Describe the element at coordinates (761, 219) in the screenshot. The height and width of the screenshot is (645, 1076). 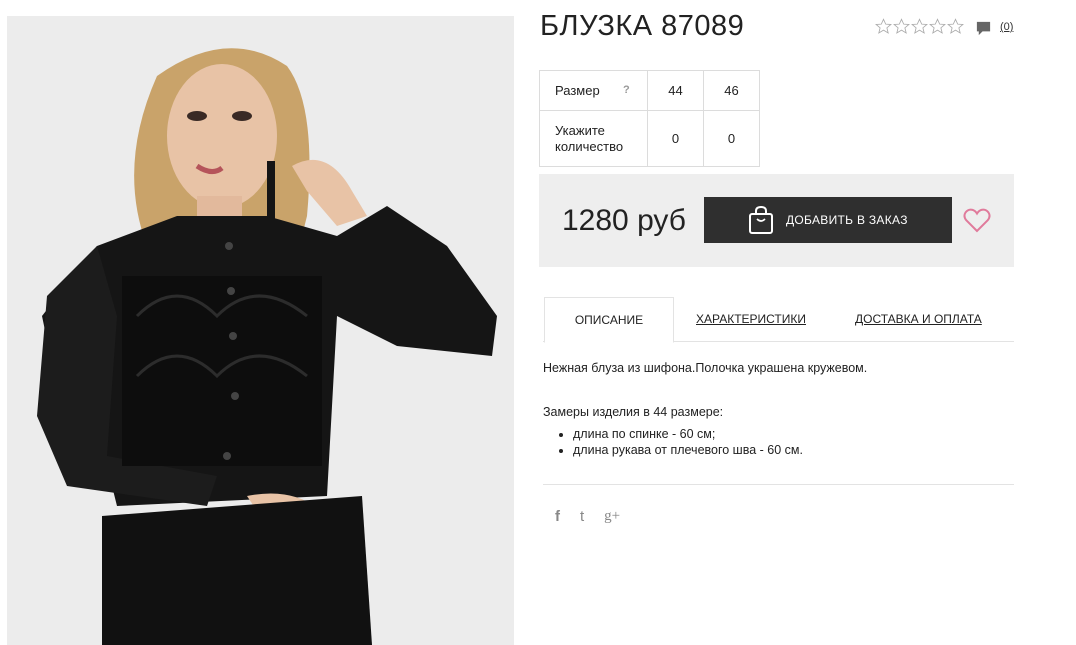
I see `shopping-bag-icon` at that location.